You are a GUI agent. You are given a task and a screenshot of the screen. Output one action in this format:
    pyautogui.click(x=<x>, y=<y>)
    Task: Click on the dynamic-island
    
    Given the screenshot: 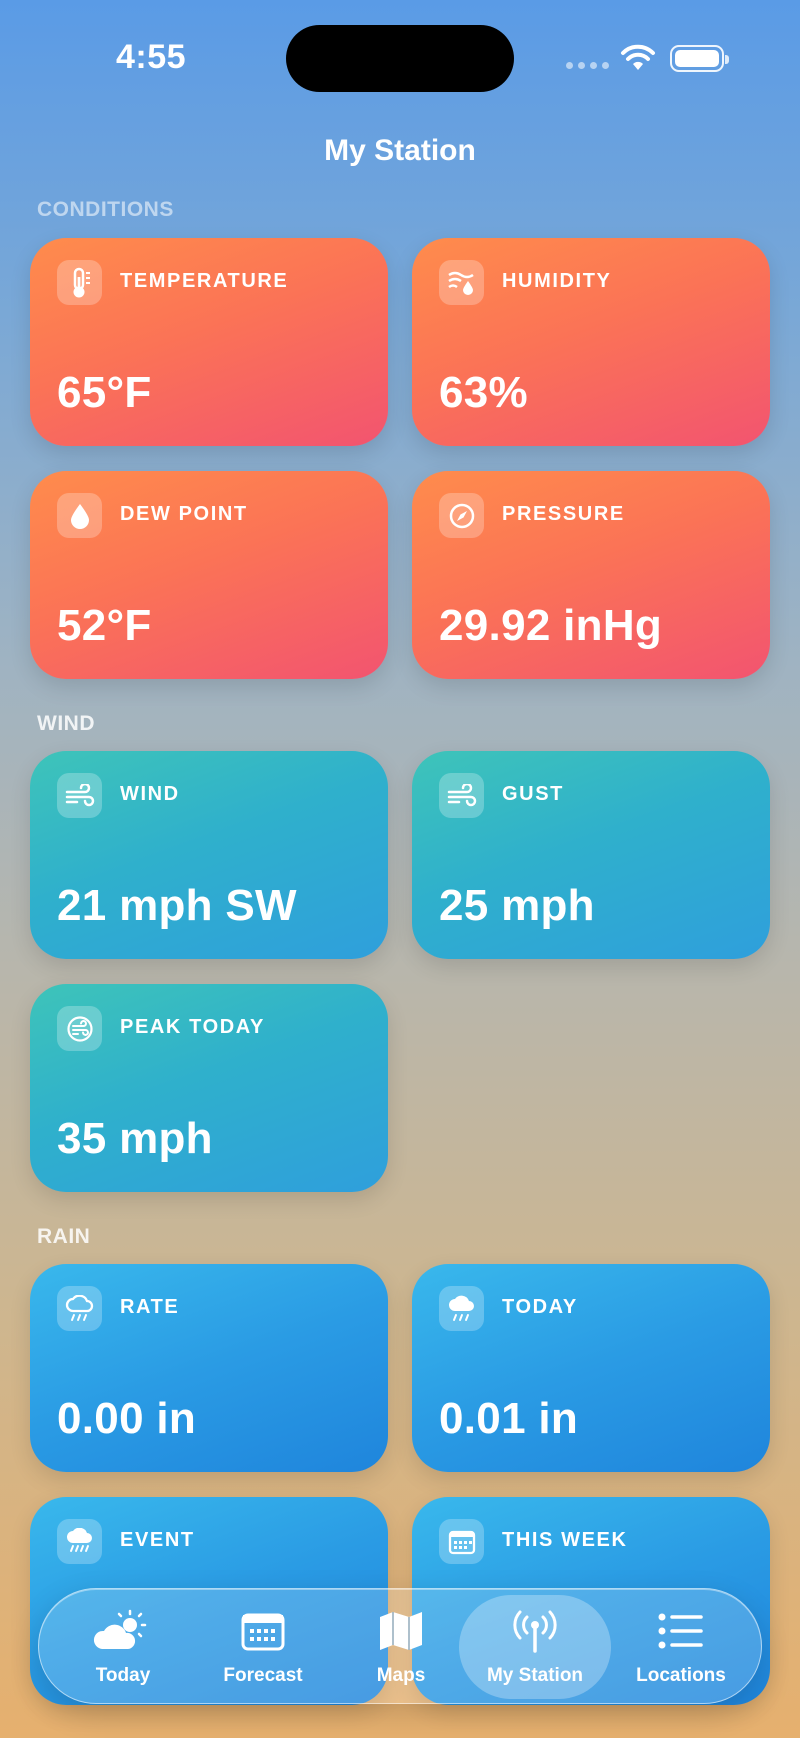 What is the action you would take?
    pyautogui.click(x=400, y=58)
    